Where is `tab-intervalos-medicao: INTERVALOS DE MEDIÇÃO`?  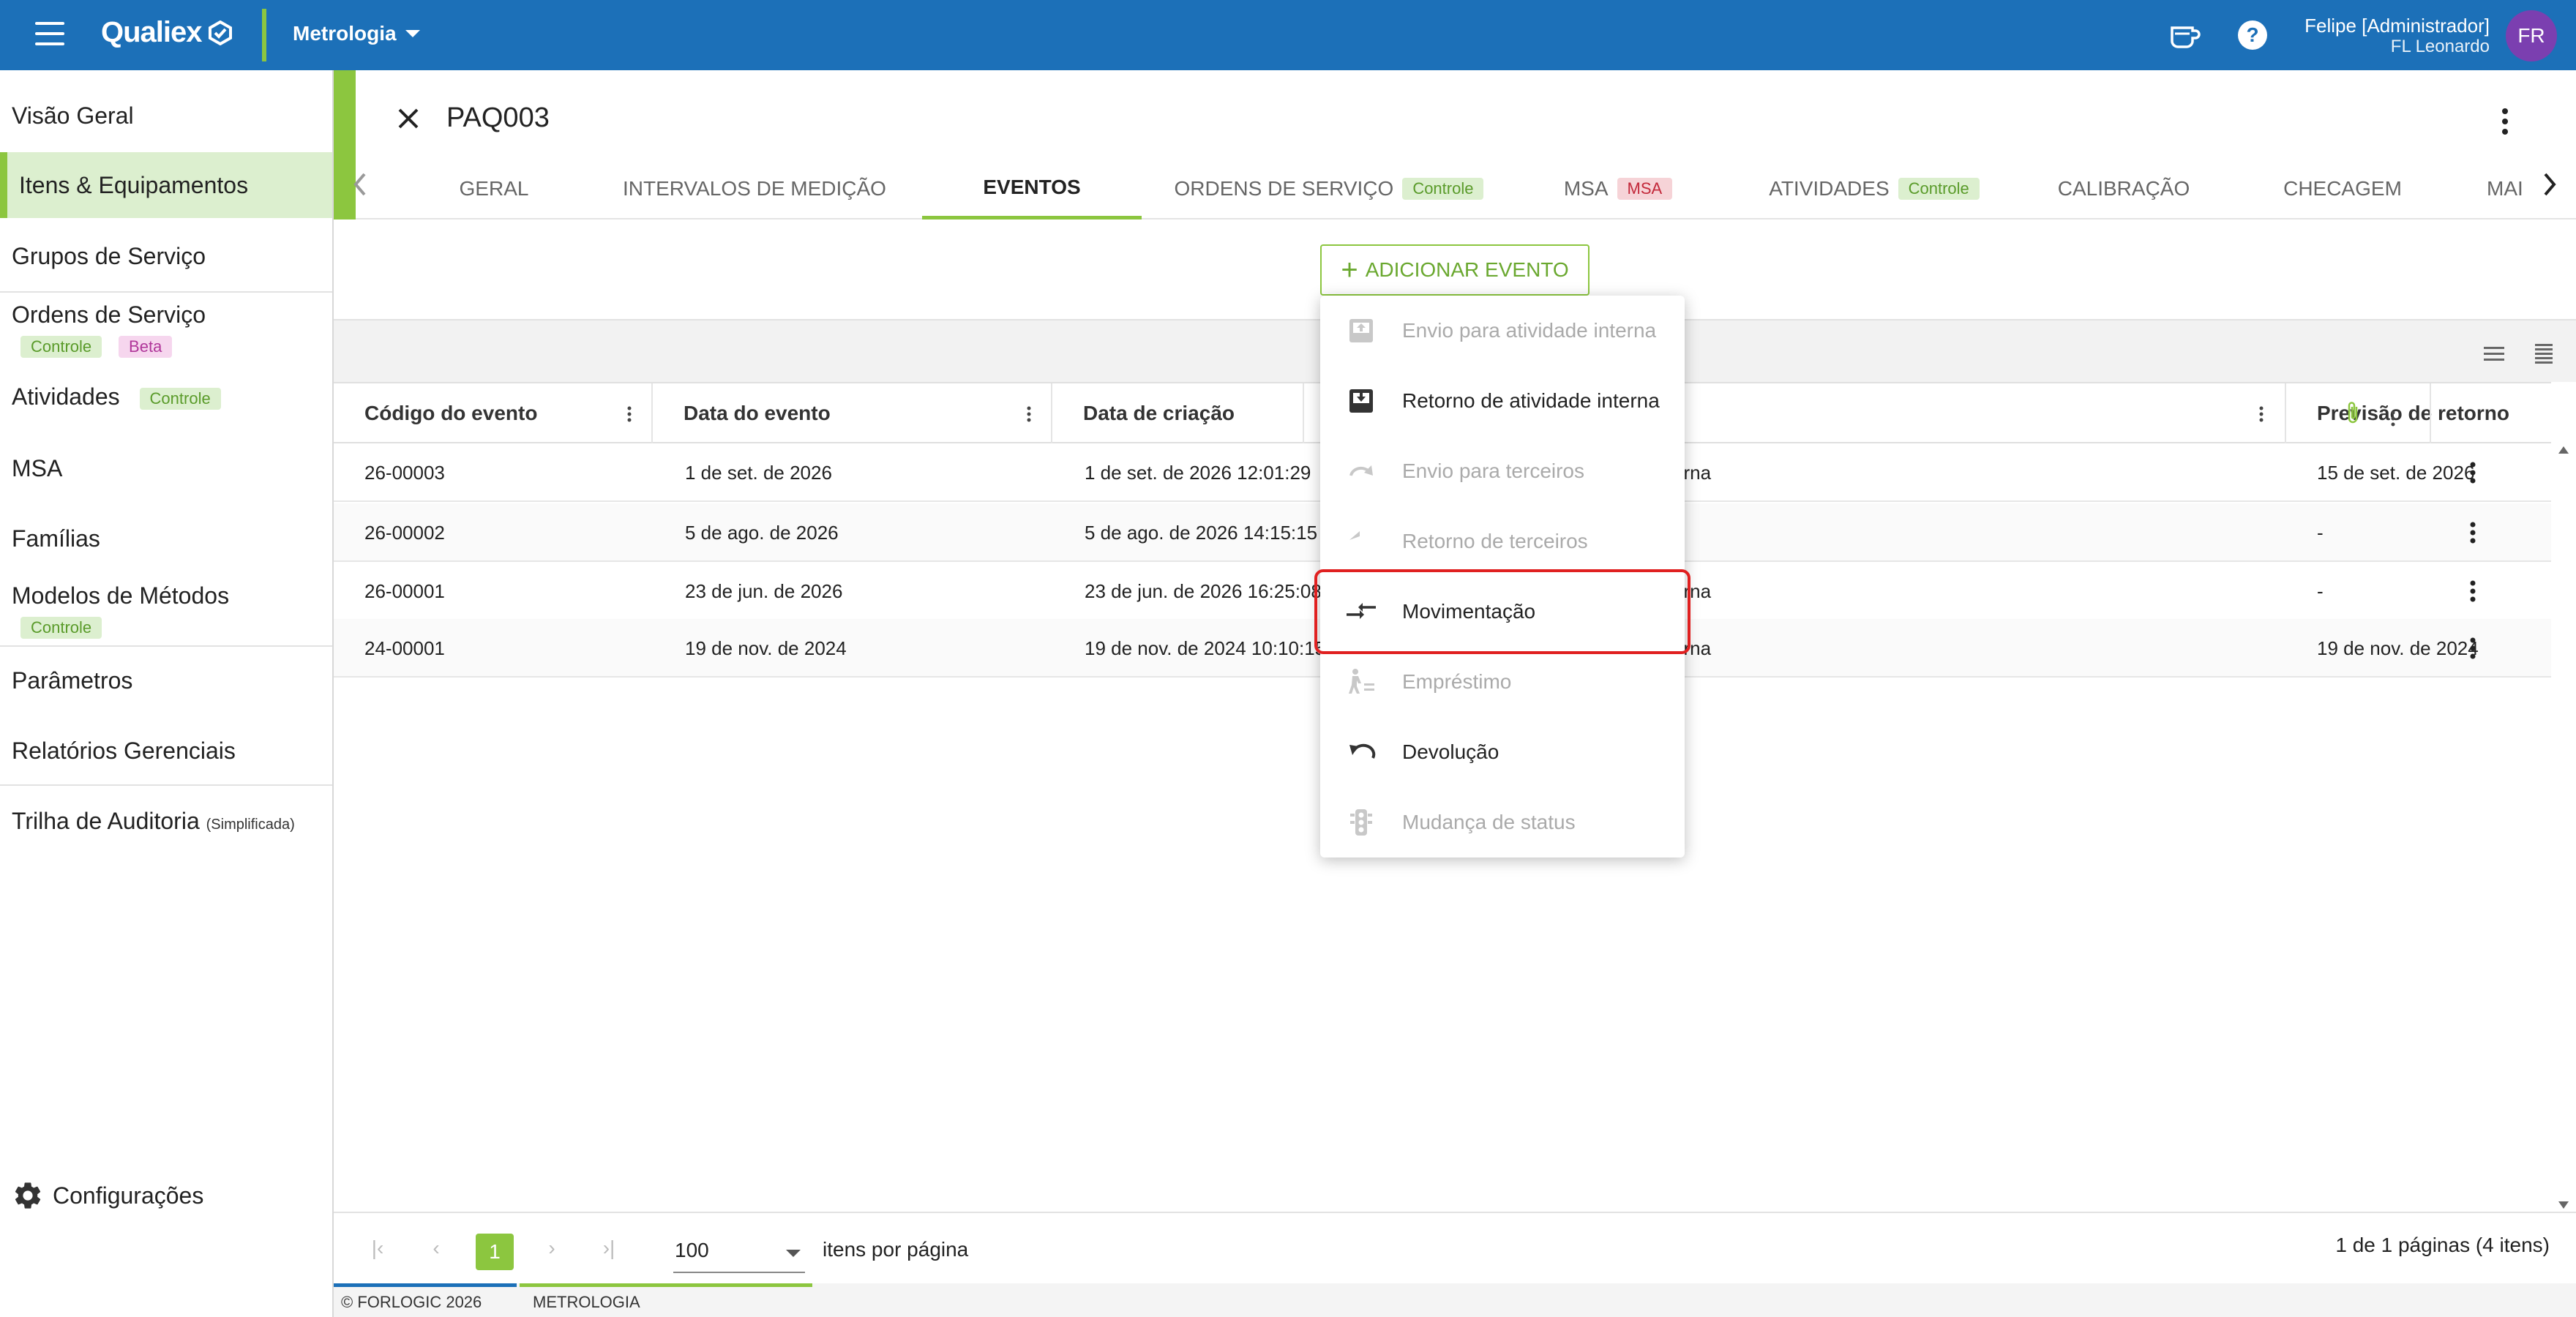 tab-intervalos-medicao: INTERVALOS DE MEDIÇÃO is located at coordinates (754, 189).